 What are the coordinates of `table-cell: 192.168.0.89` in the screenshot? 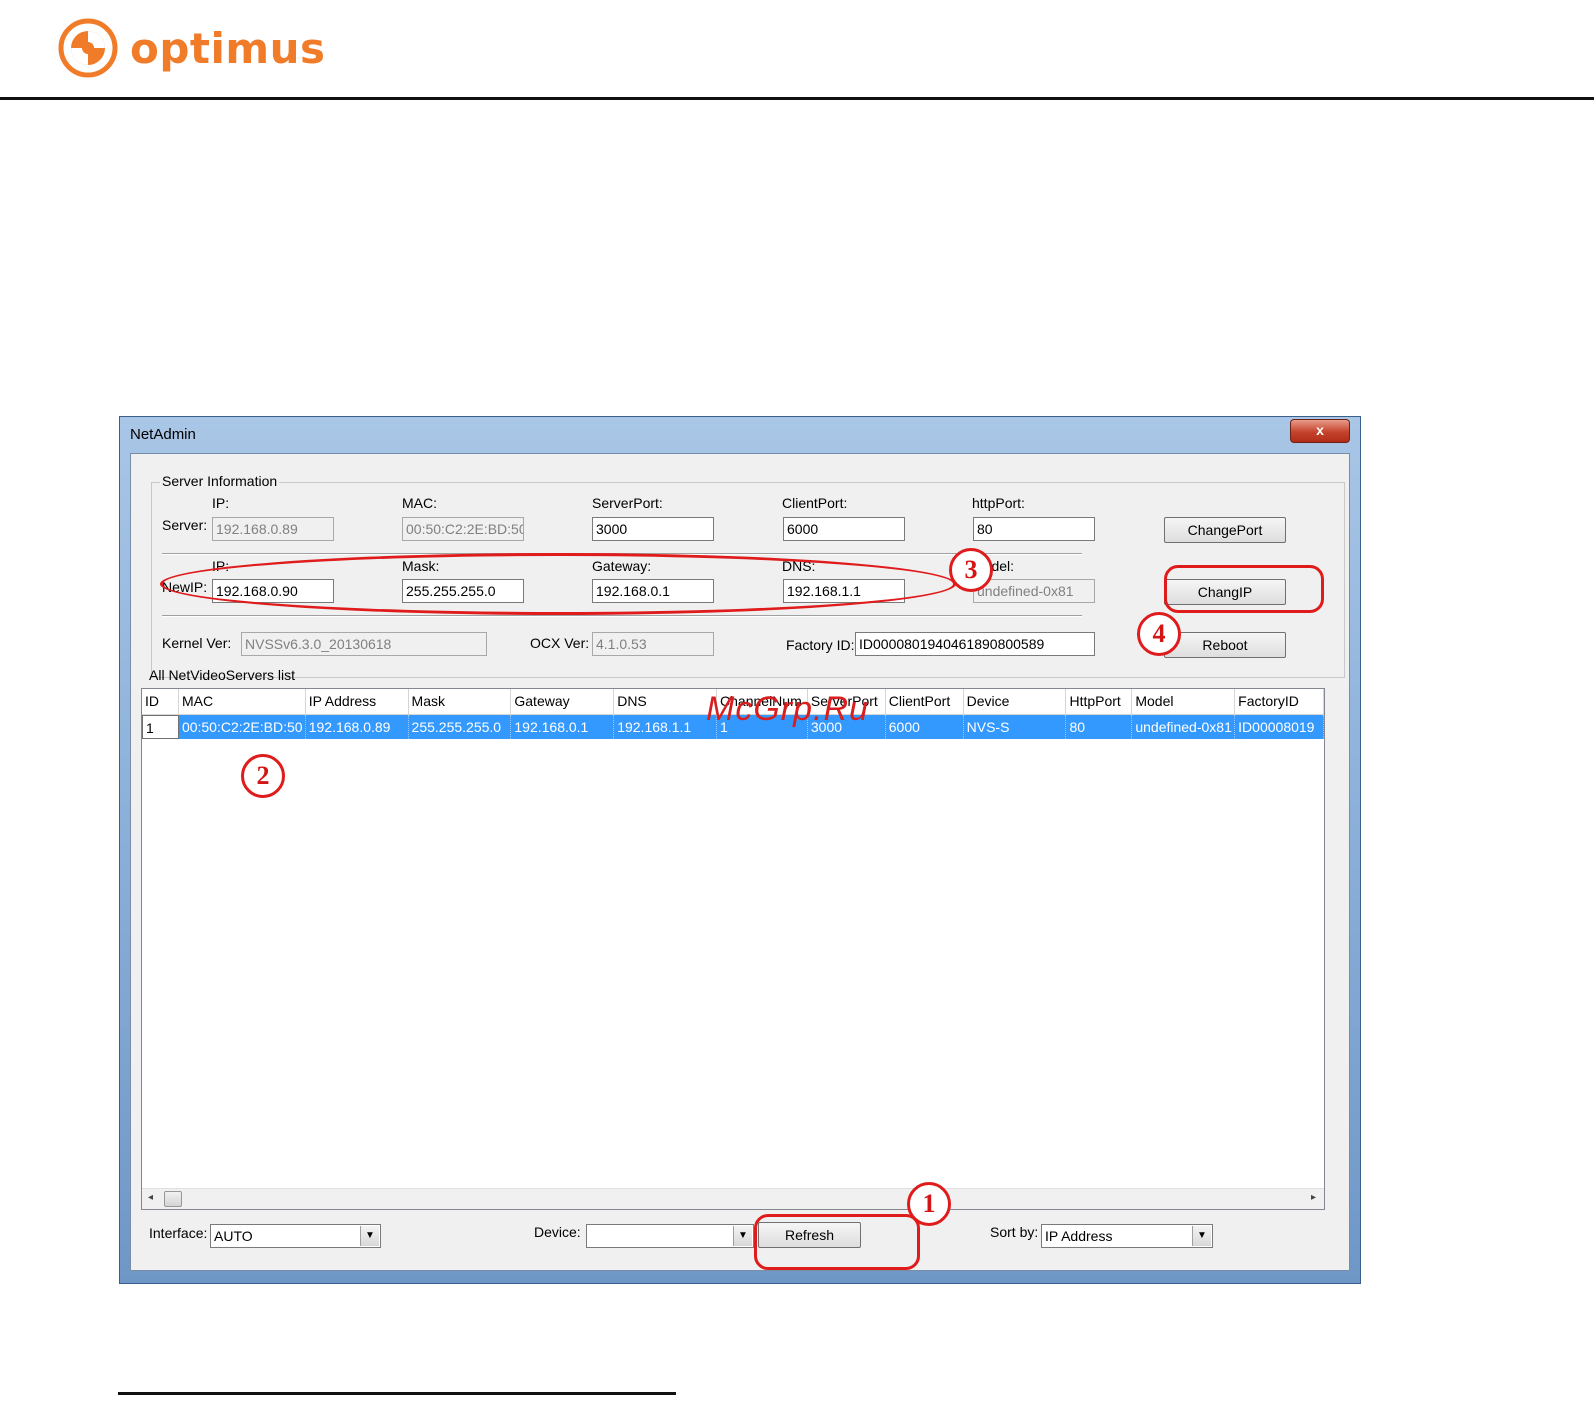 It's located at (357, 727).